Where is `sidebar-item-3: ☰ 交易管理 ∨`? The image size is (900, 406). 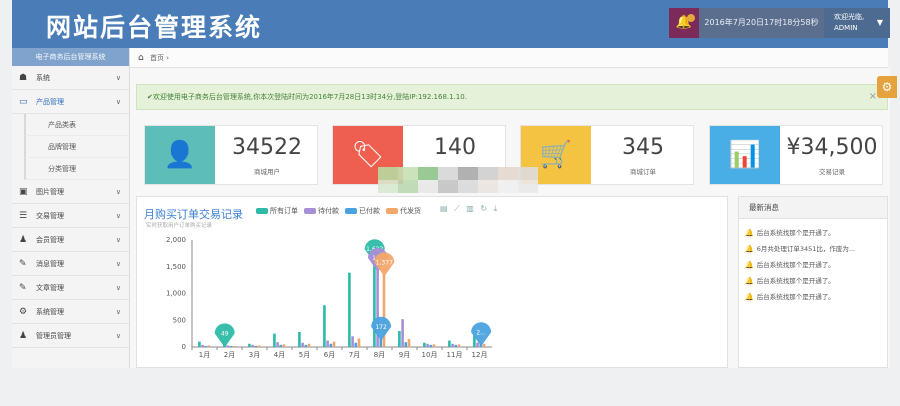 sidebar-item-3: ☰ 交易管理 ∨ is located at coordinates (70, 216).